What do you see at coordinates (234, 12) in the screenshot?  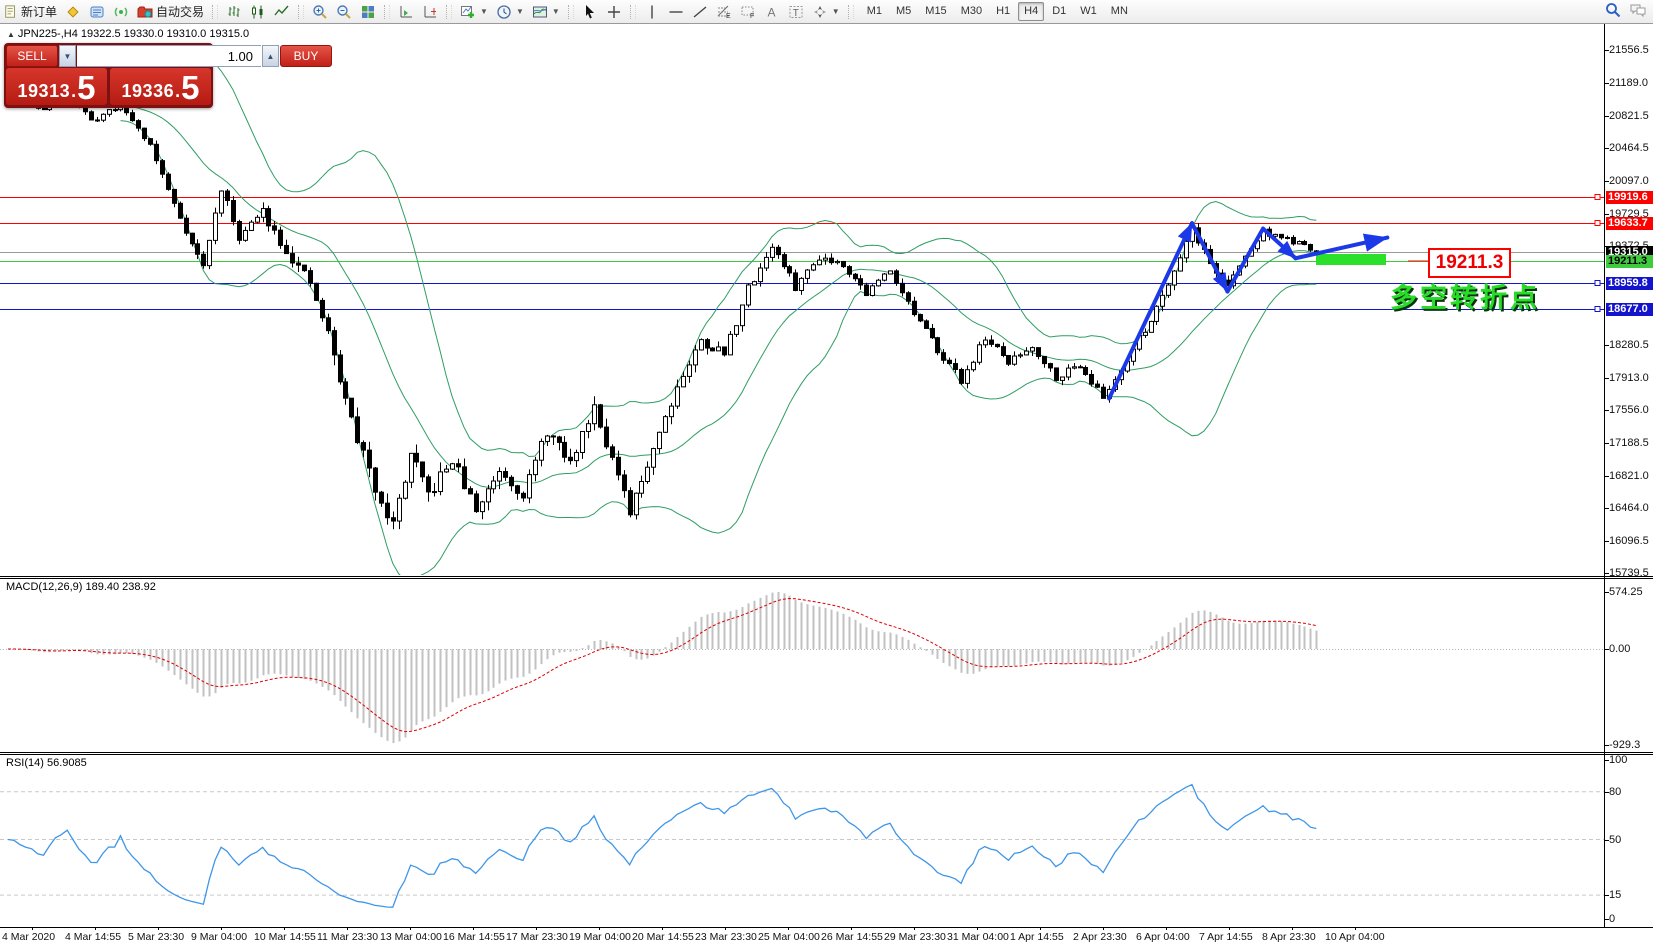 I see `bar-chart-icon` at bounding box center [234, 12].